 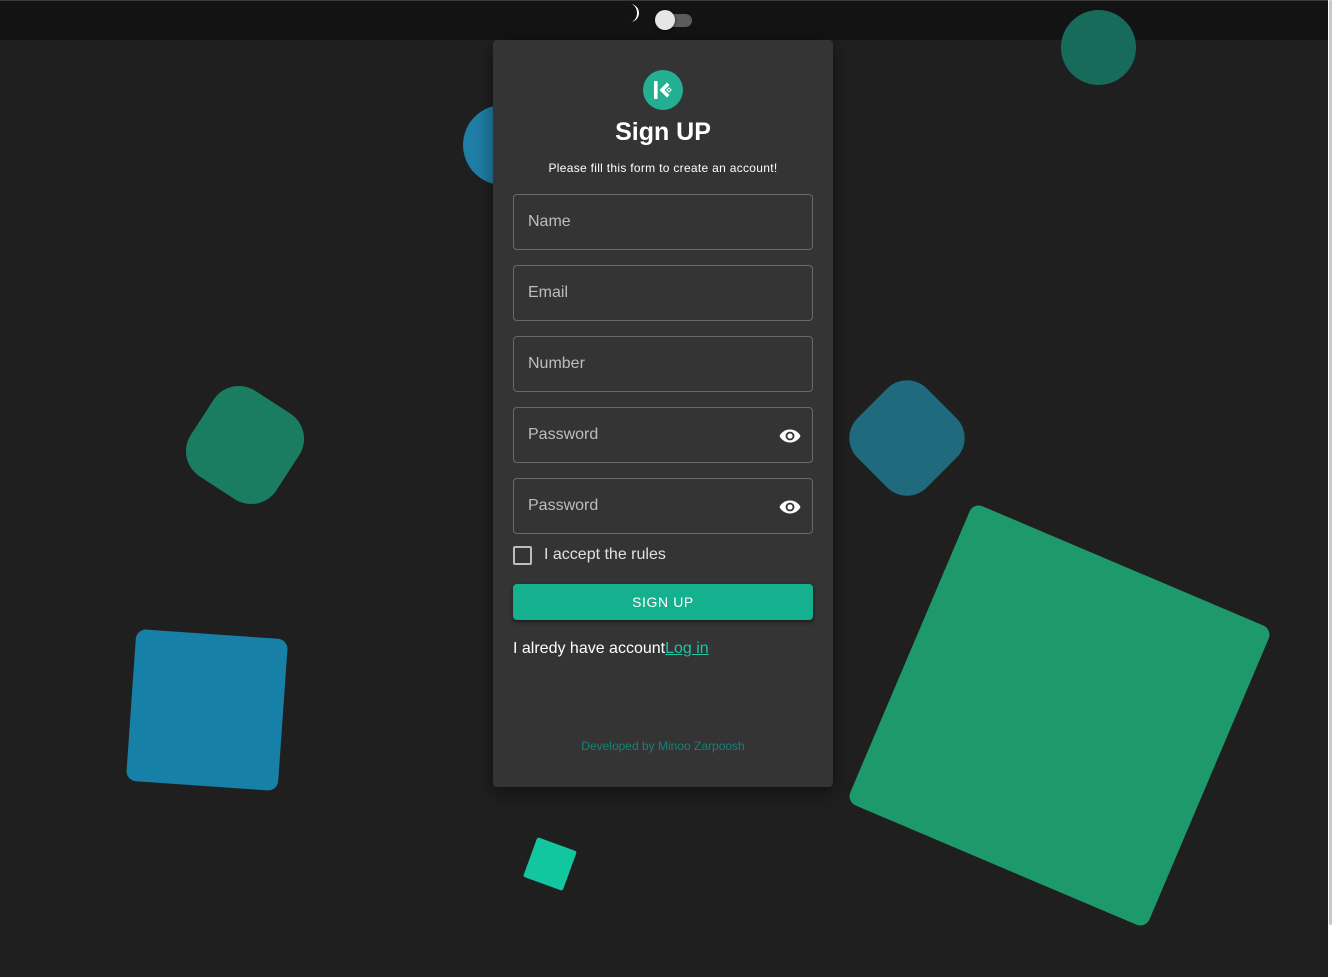 What do you see at coordinates (522, 555) in the screenshot?
I see `accept-rules-checkbox` at bounding box center [522, 555].